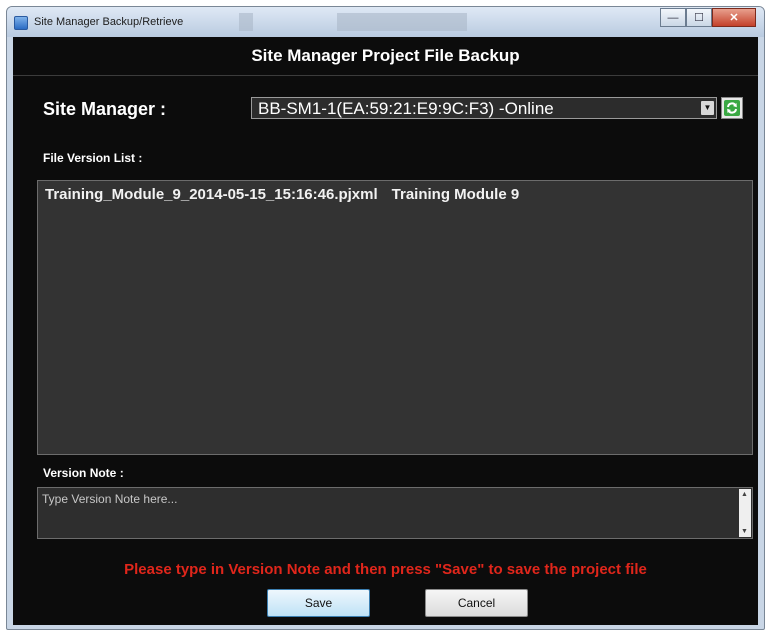  What do you see at coordinates (707, 108) in the screenshot?
I see `chevron-down-icon: ▼` at bounding box center [707, 108].